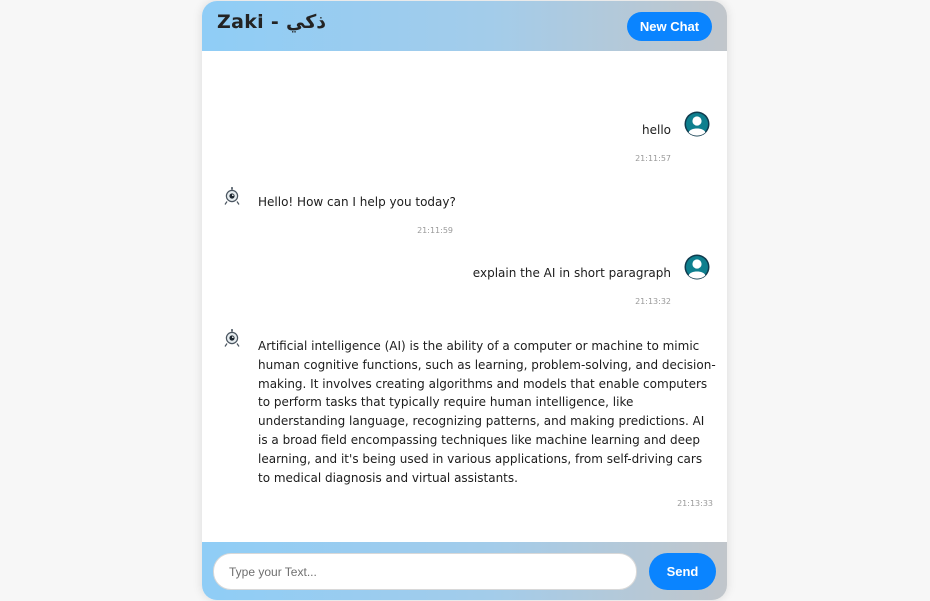  Describe the element at coordinates (425, 571) in the screenshot. I see `message-input` at that location.